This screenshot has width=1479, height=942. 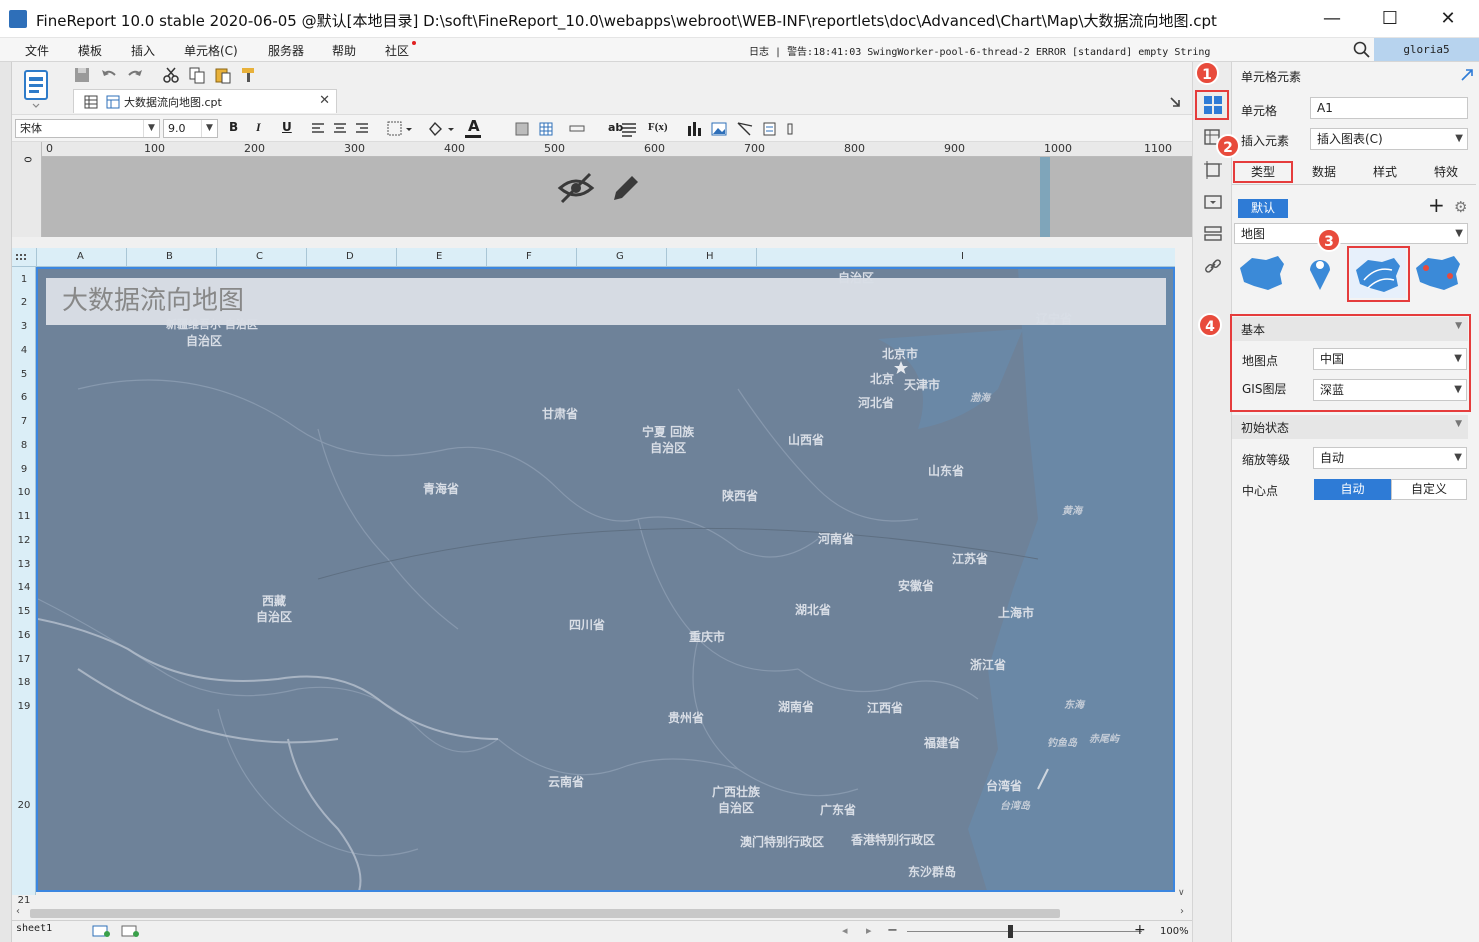 I want to click on col-header: B, so click(x=169, y=256).